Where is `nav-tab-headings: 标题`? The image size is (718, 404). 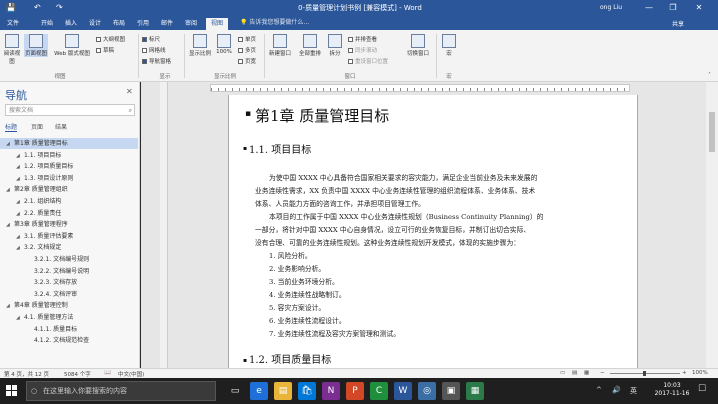
nav-tab-headings: 标题 is located at coordinates (11, 127).